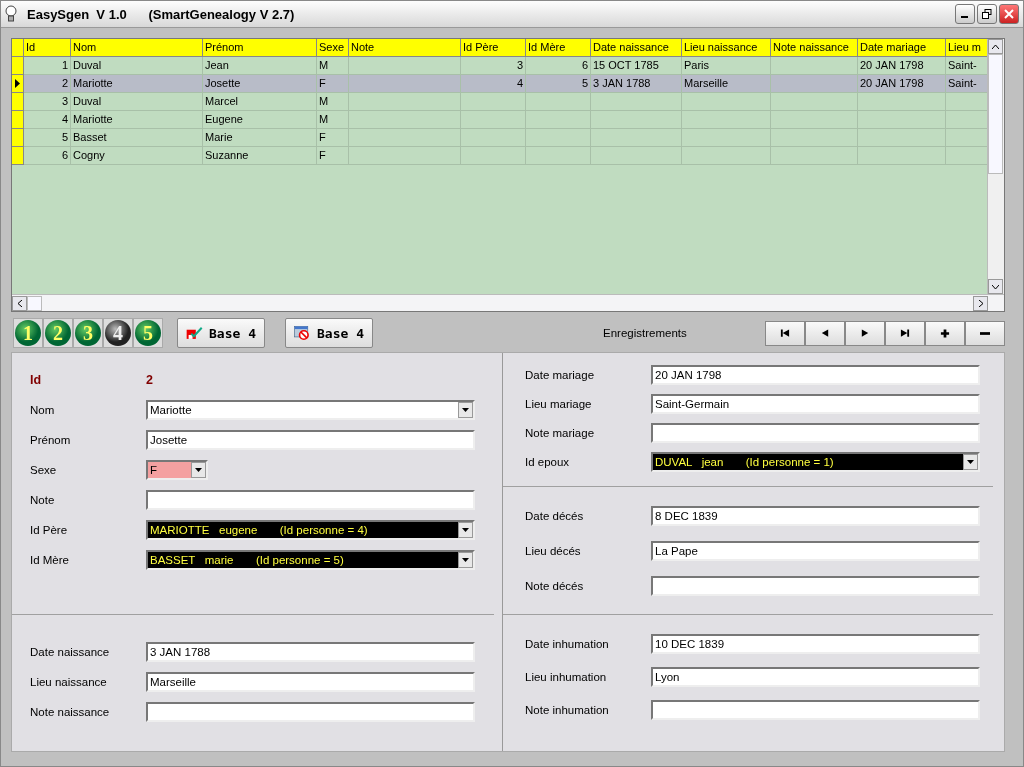 The height and width of the screenshot is (767, 1024). What do you see at coordinates (260, 102) in the screenshot?
I see `table-cell: Marcel` at bounding box center [260, 102].